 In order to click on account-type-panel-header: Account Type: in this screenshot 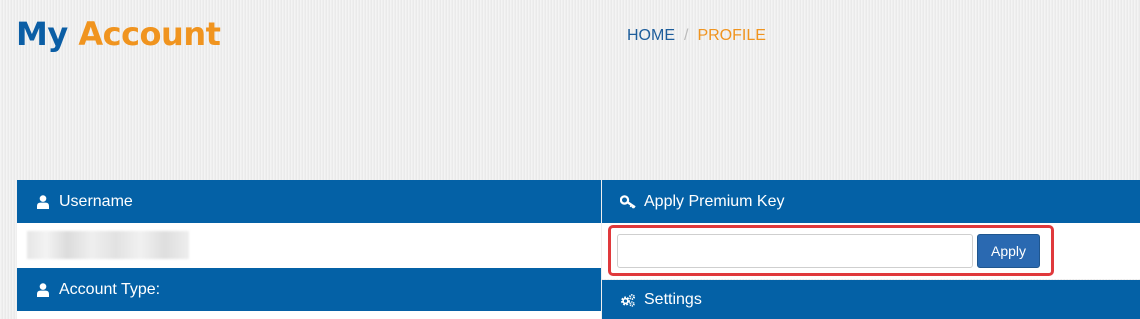, I will do `click(309, 289)`.